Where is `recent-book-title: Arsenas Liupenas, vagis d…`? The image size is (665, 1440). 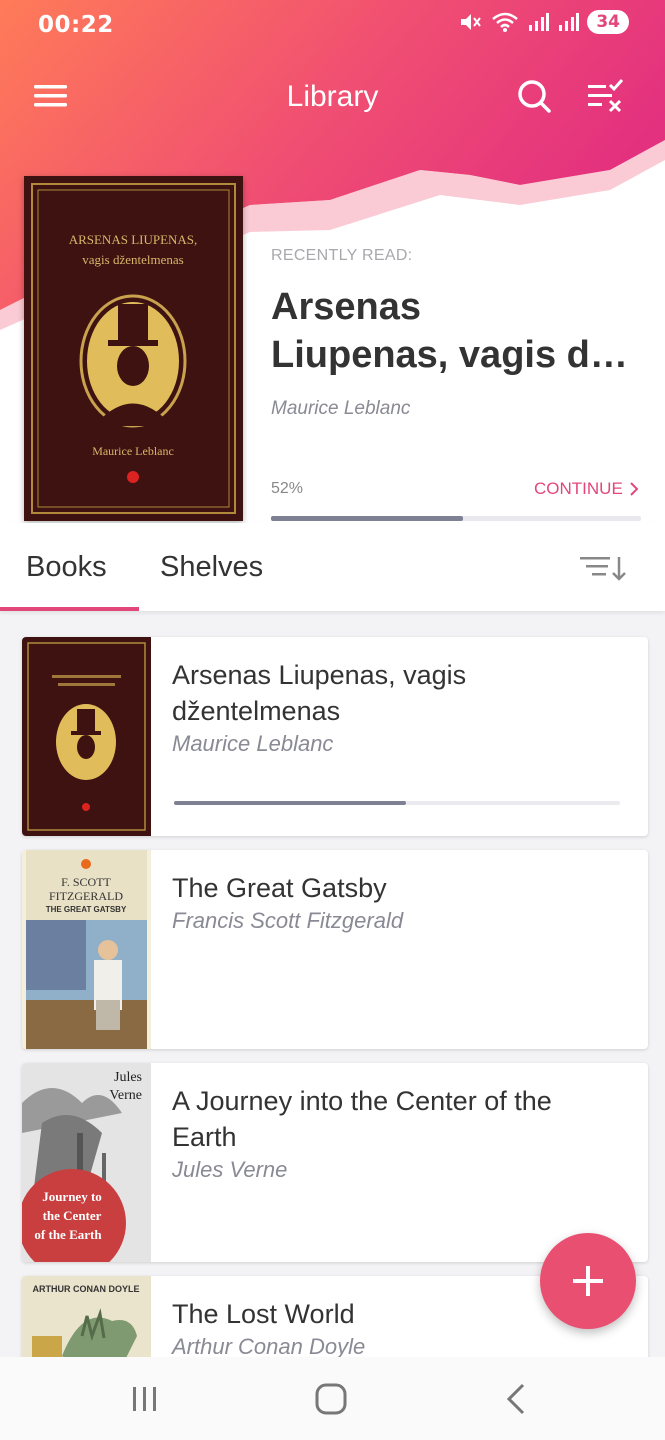 recent-book-title: Arsenas Liupenas, vagis d… is located at coordinates (456, 331).